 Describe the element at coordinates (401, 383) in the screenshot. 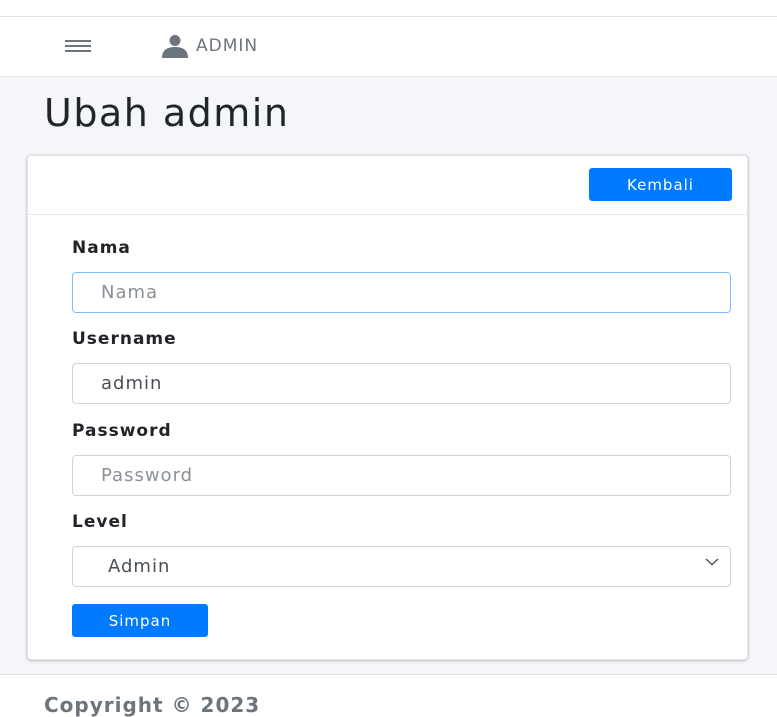

I see `username-input` at that location.